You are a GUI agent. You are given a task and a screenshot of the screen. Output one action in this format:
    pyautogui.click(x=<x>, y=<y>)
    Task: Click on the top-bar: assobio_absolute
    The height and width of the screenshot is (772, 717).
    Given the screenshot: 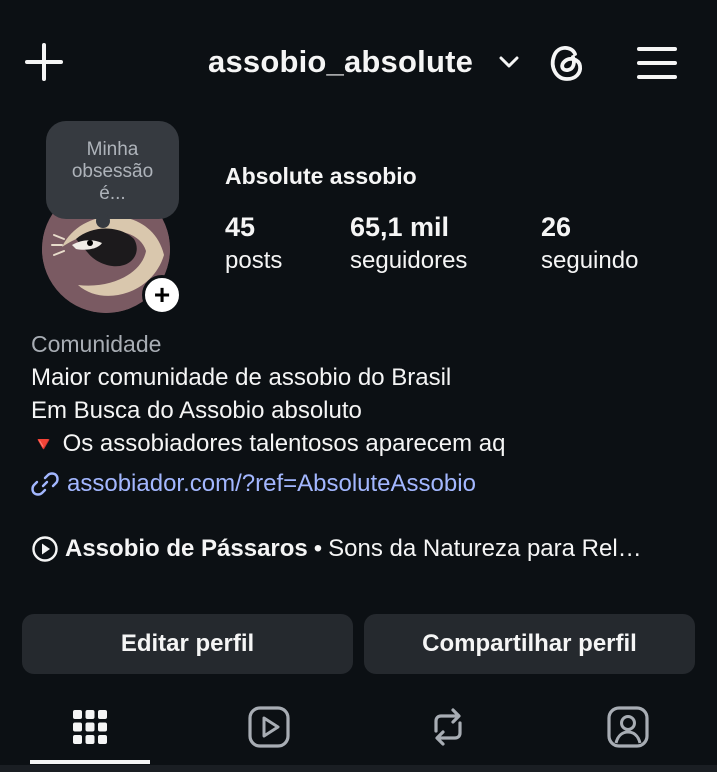 What is the action you would take?
    pyautogui.click(x=358, y=62)
    